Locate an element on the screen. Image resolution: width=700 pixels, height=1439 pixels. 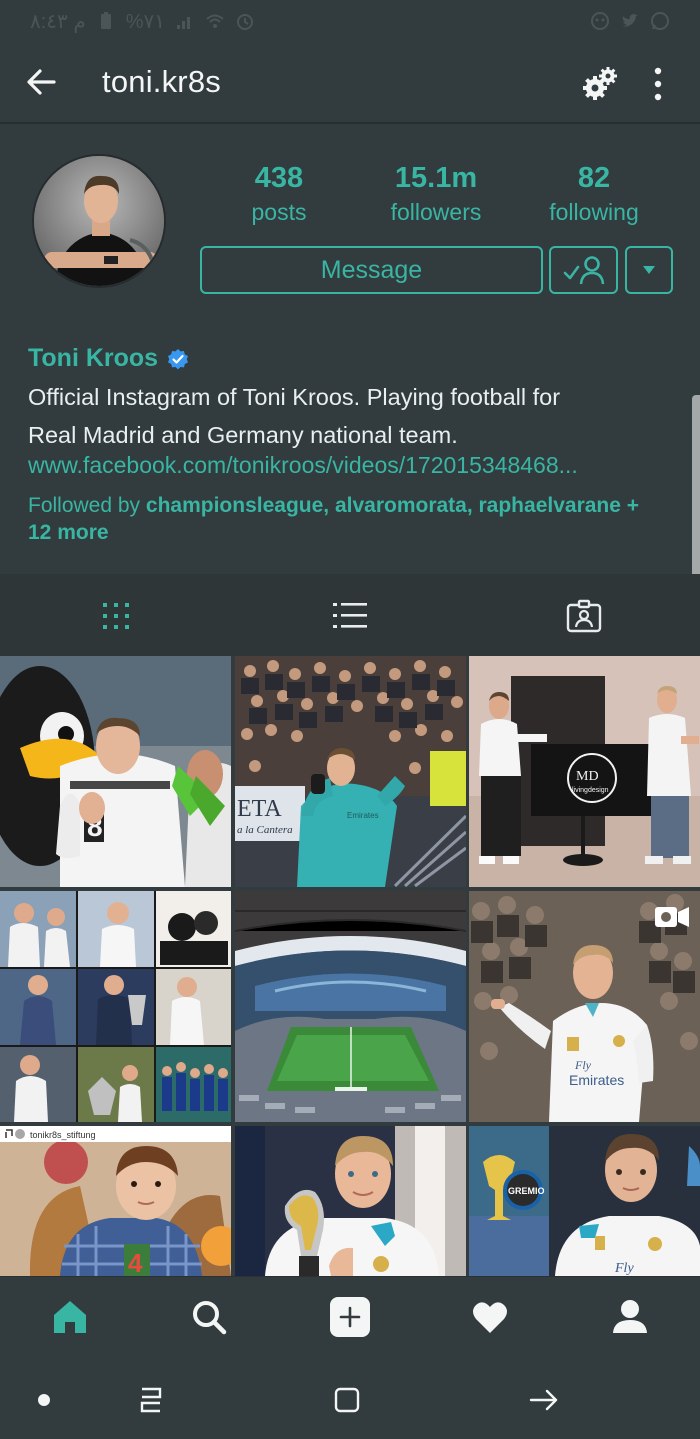
md-logo-text: MD is located at coordinates (587, 776).